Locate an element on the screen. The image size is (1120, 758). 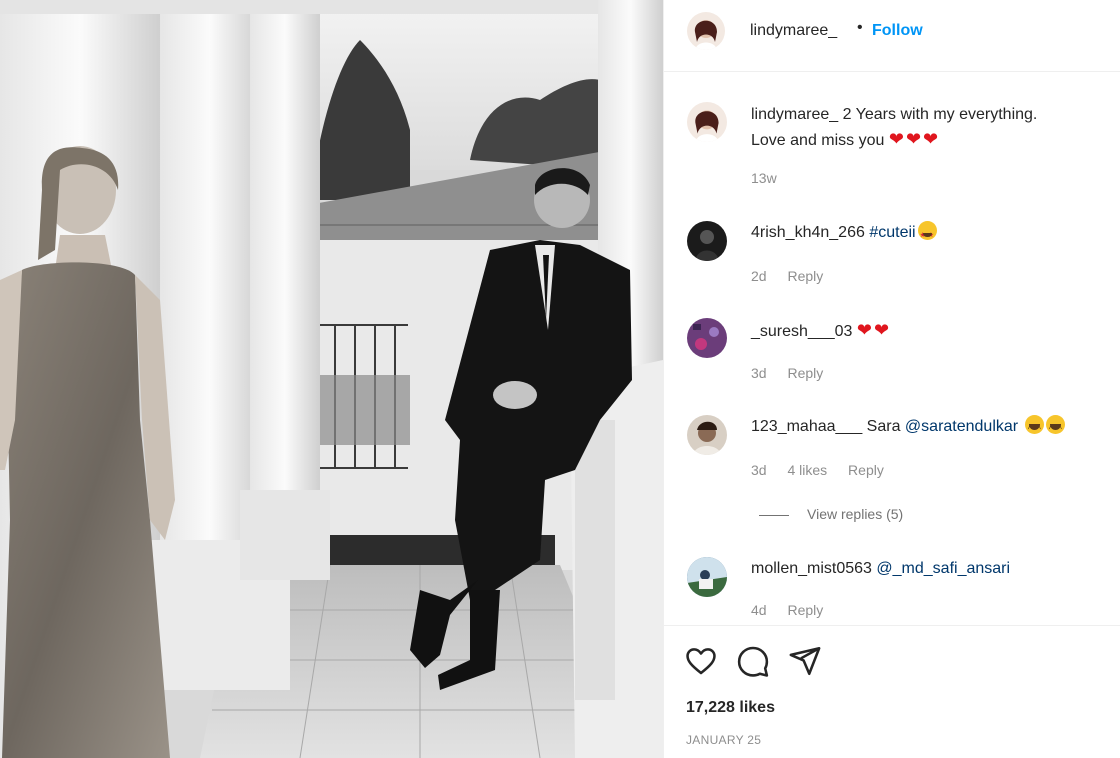
hashtag-link: #cuteii is located at coordinates (892, 232).